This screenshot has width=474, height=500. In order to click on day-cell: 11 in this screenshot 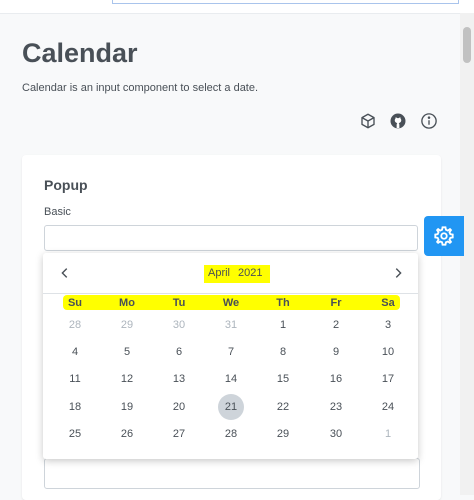, I will do `click(75, 379)`.